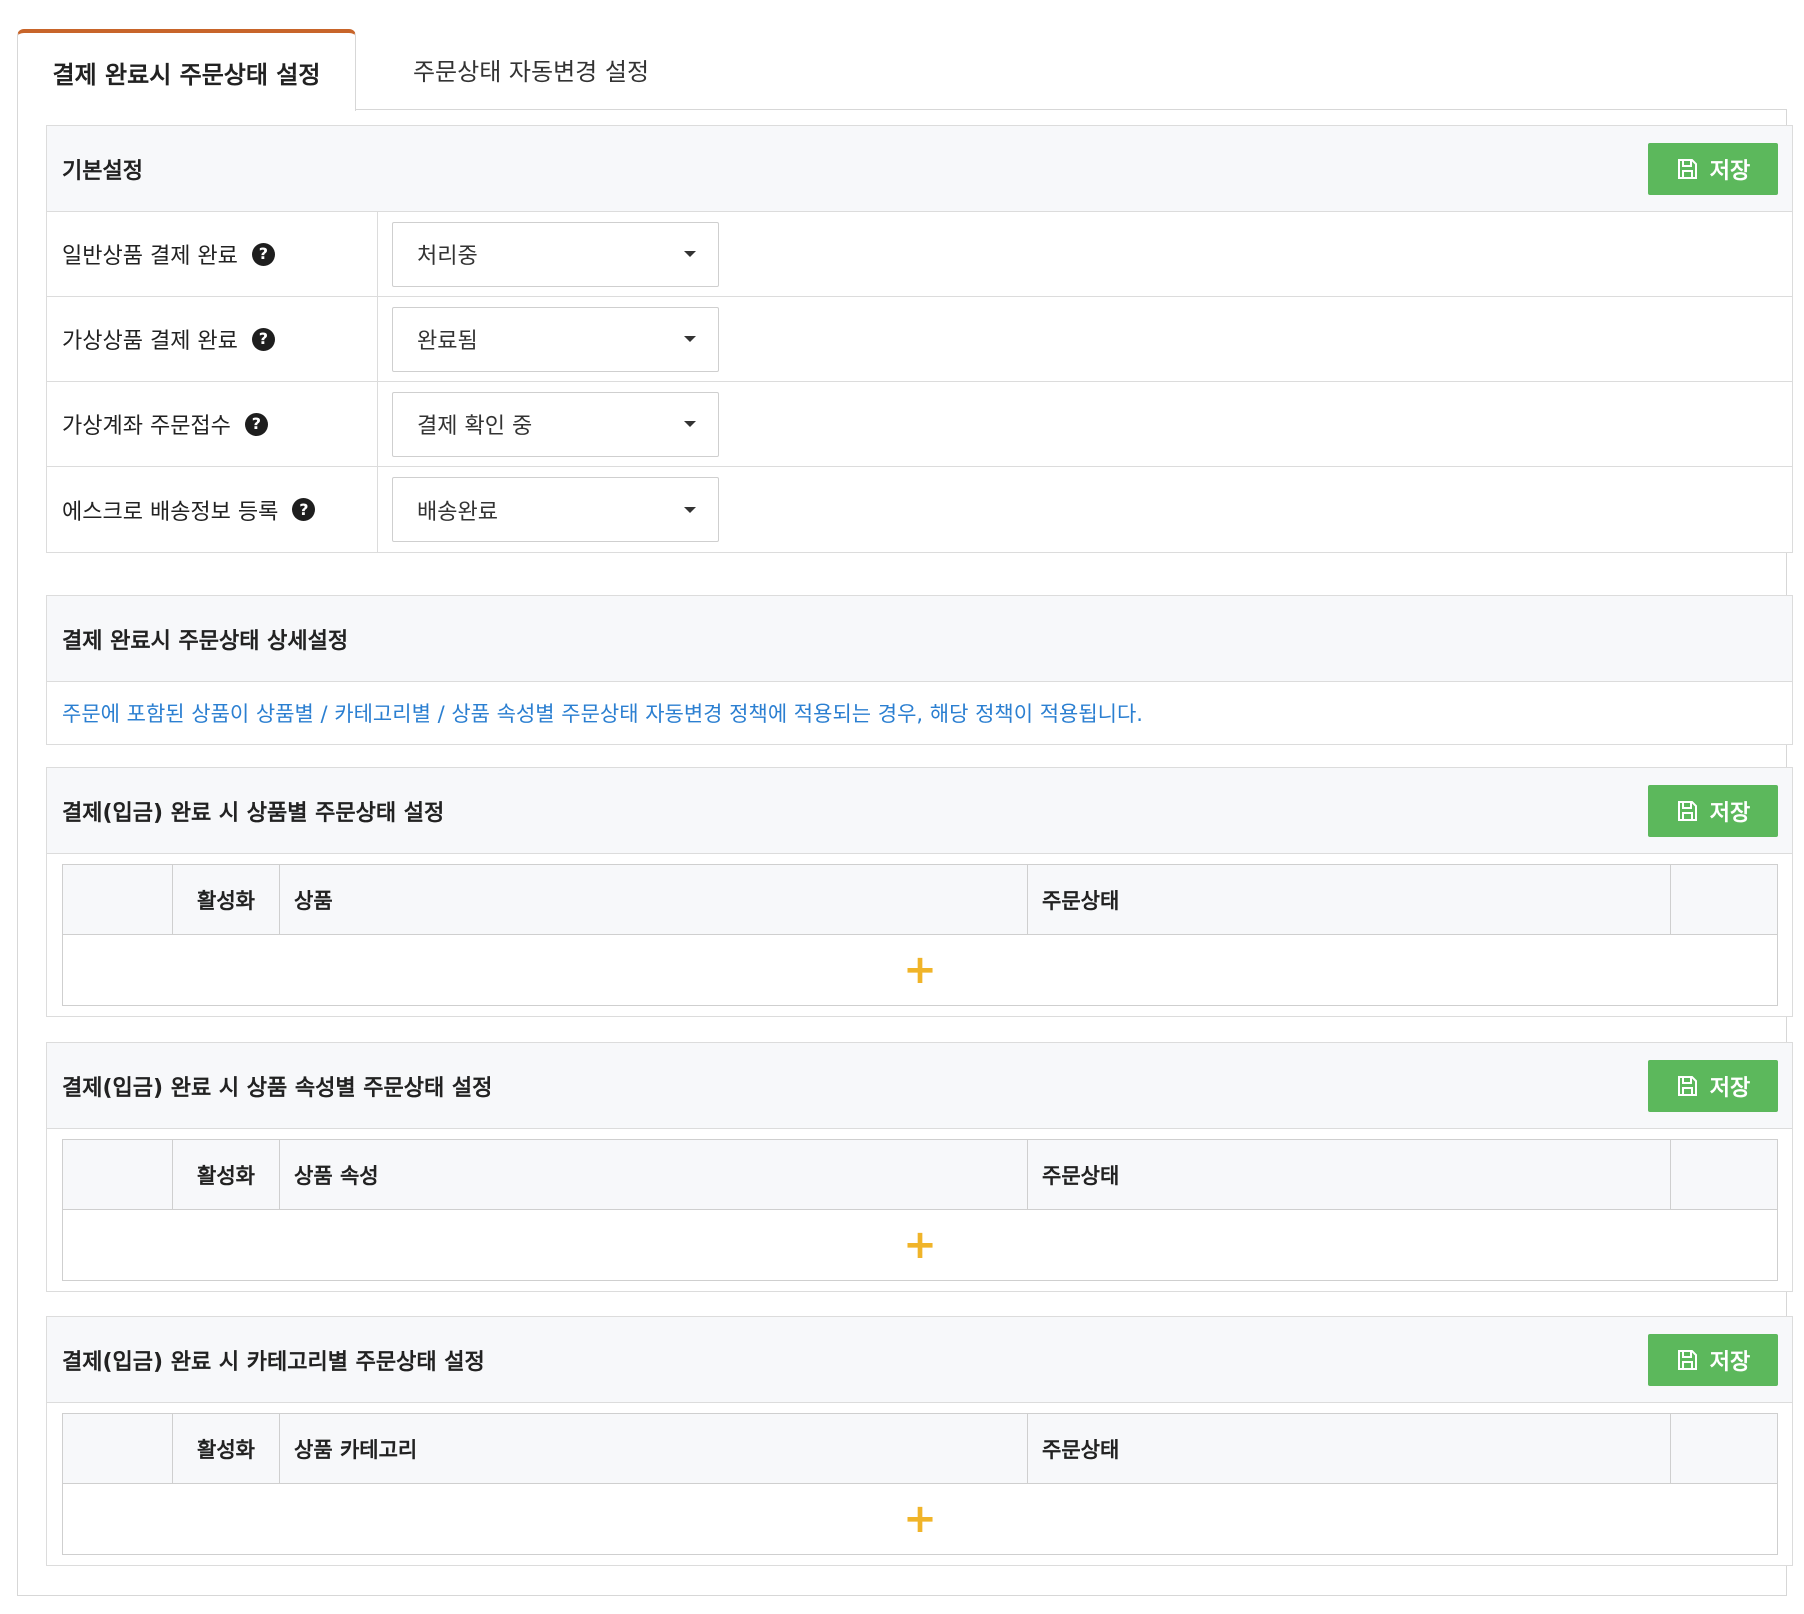  I want to click on tab-auto-order-status: 주문상태 자동변경 설정, so click(531, 69).